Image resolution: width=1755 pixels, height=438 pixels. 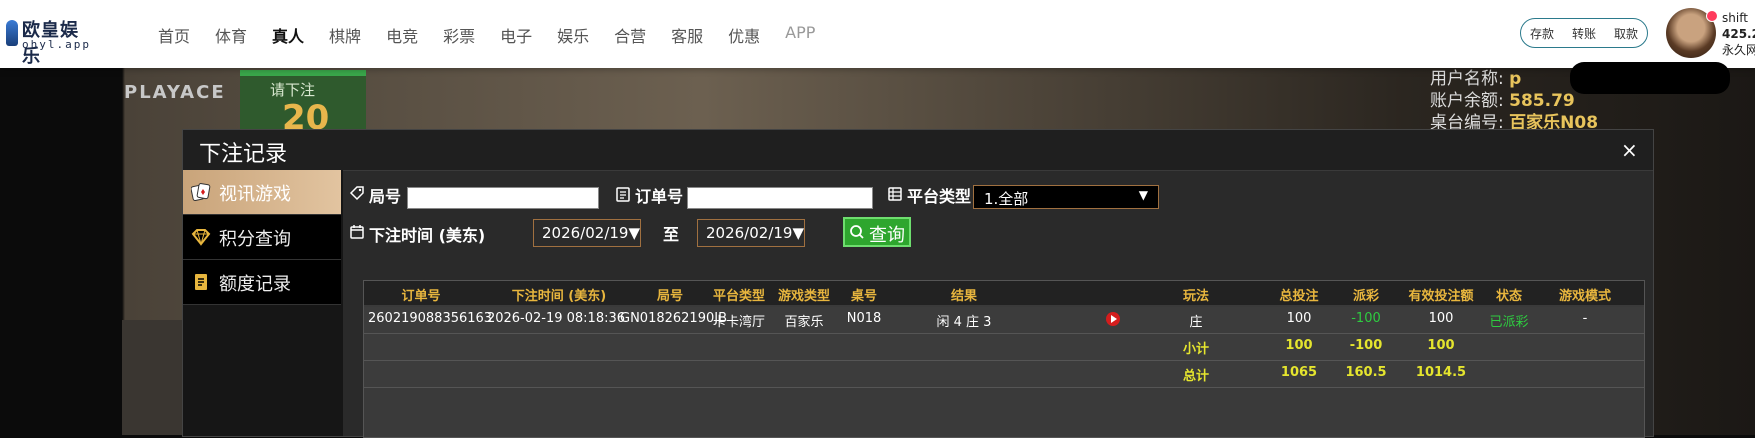 What do you see at coordinates (459, 35) in the screenshot?
I see `nav-item-lottery: 彩票` at bounding box center [459, 35].